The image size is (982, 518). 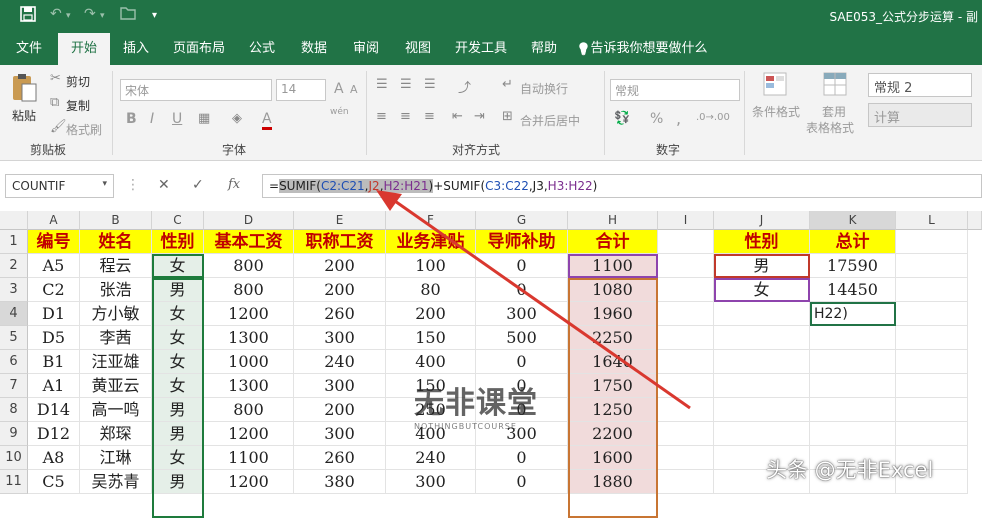 What do you see at coordinates (686, 410) in the screenshot?
I see `cell-I8` at bounding box center [686, 410].